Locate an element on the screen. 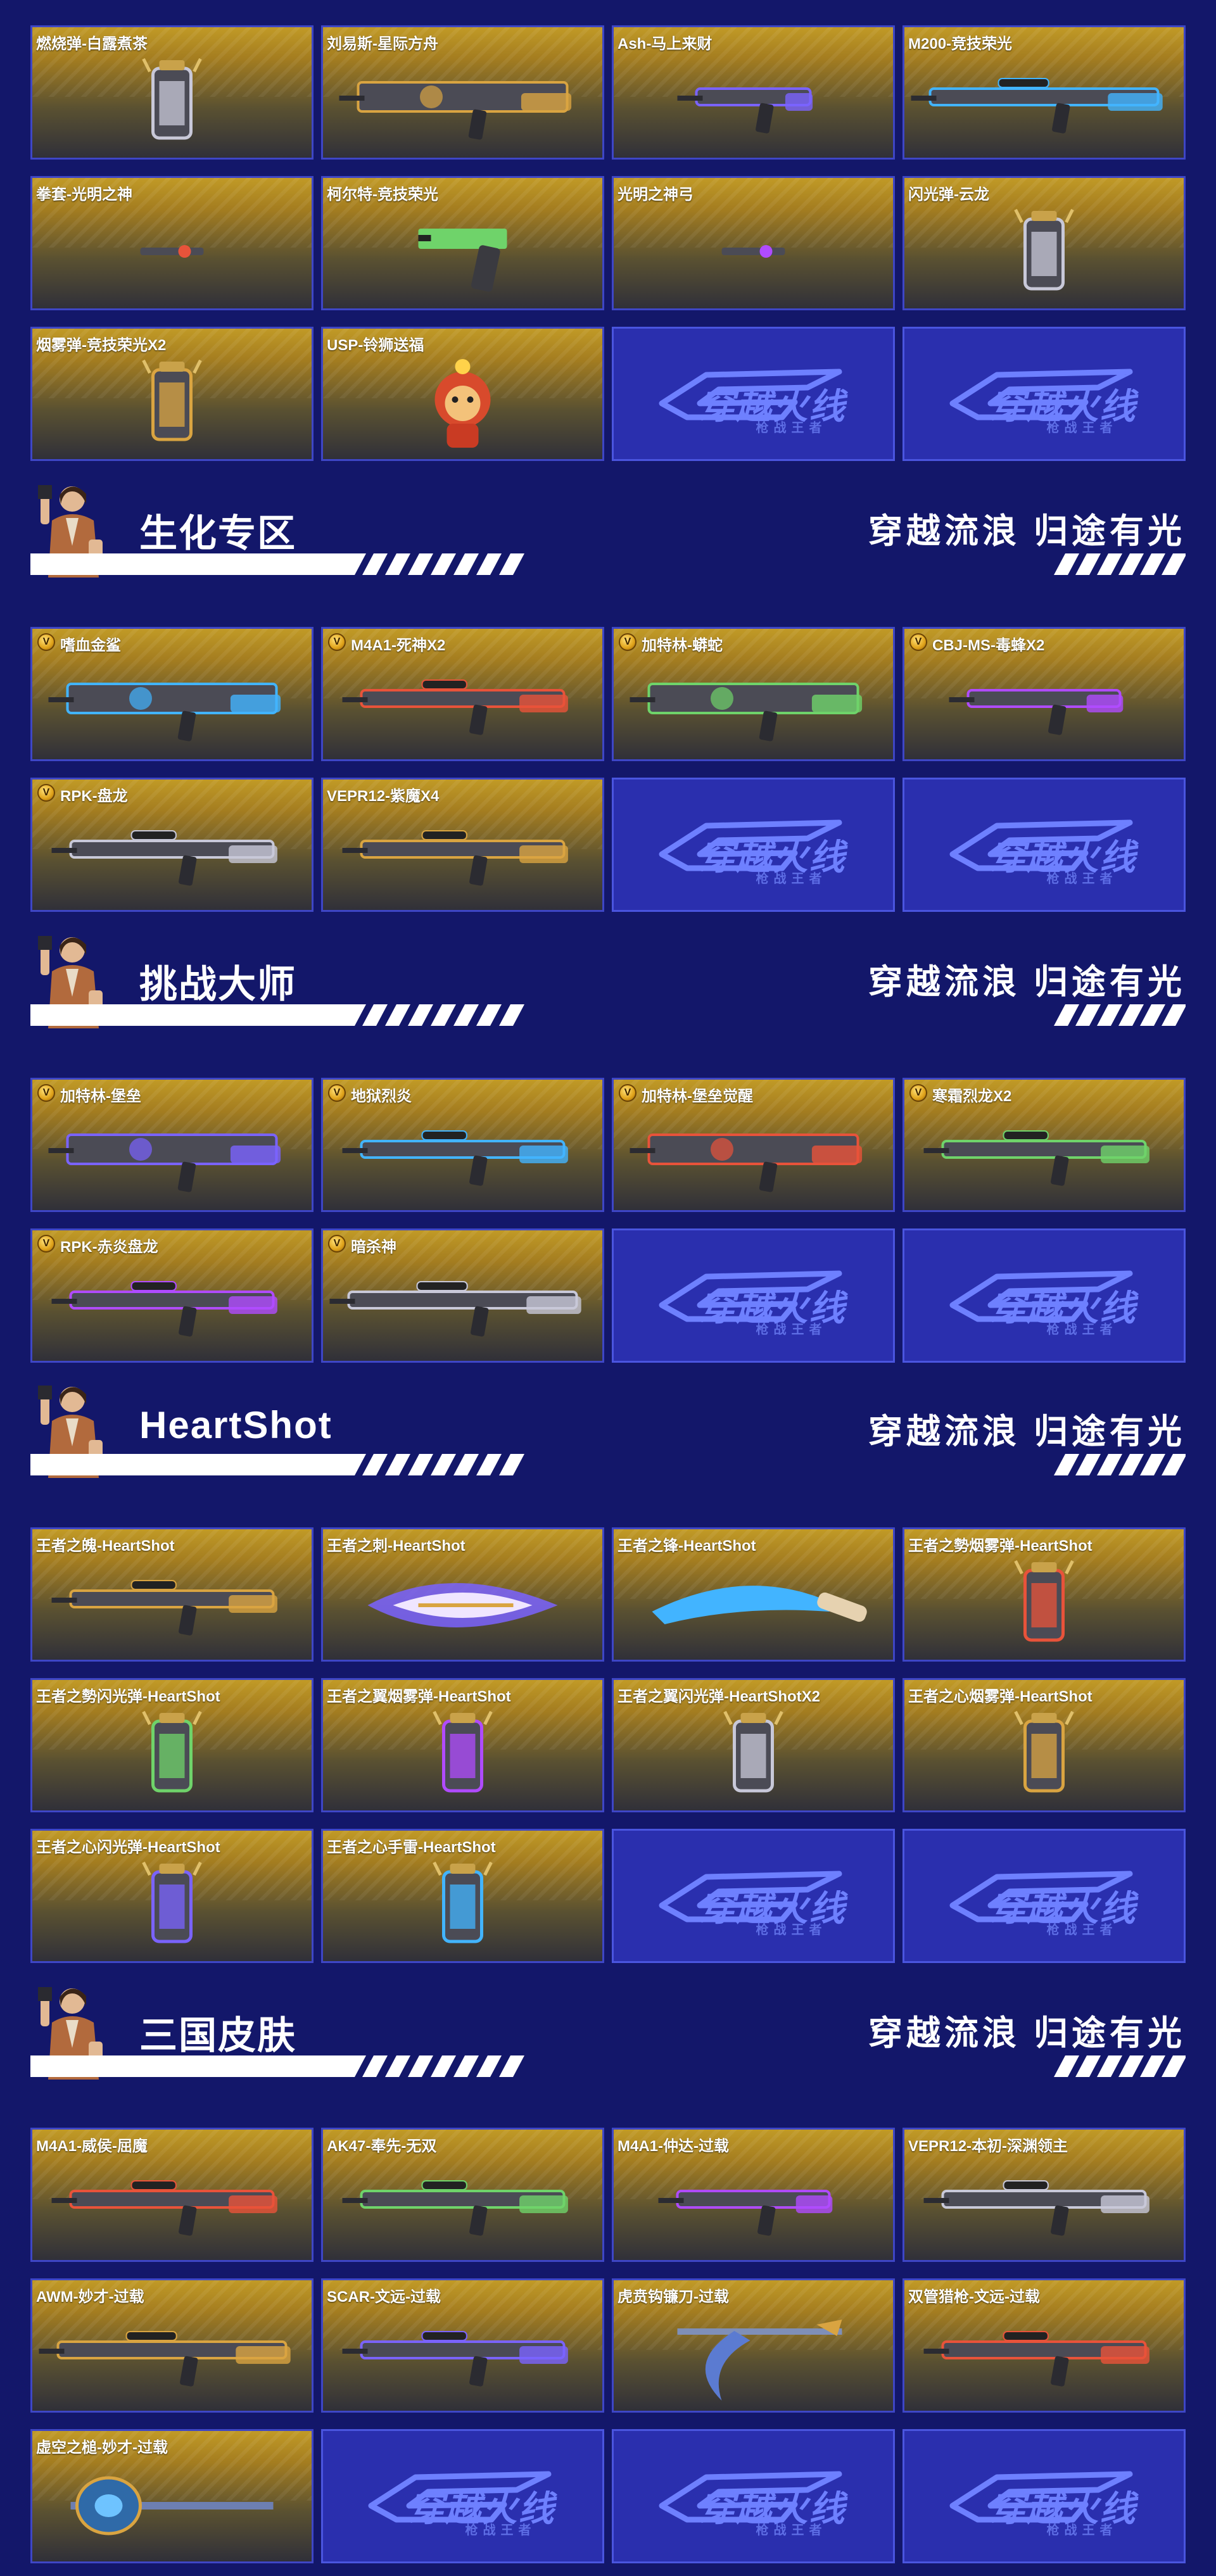  item-name: RPK-盘龙 is located at coordinates (94, 797).